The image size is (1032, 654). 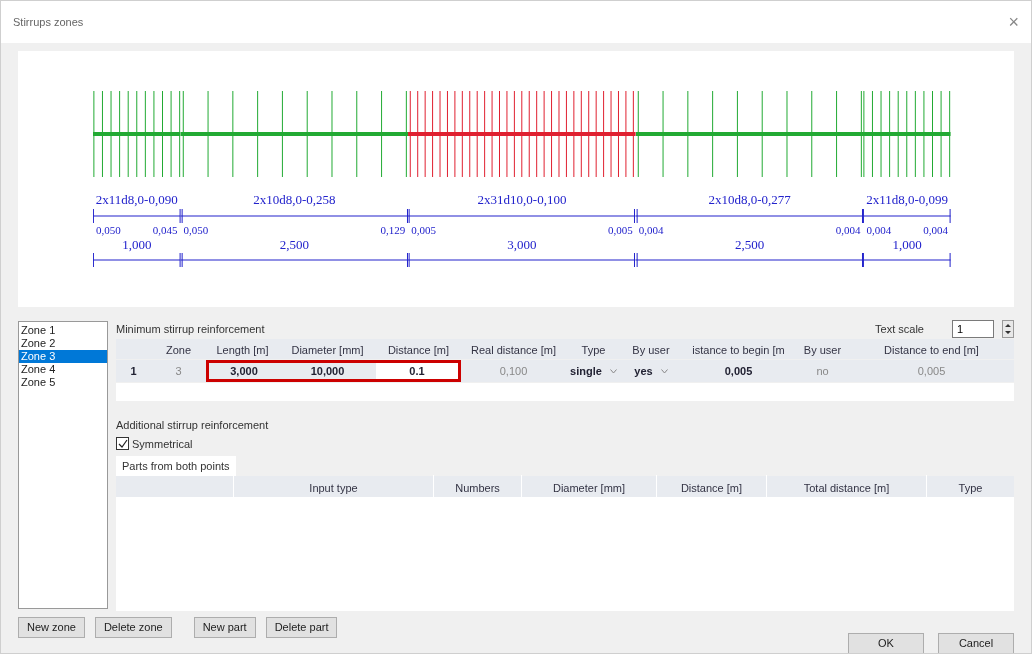 I want to click on section-title: Minimum stirrup reinforcement, so click(x=190, y=329).